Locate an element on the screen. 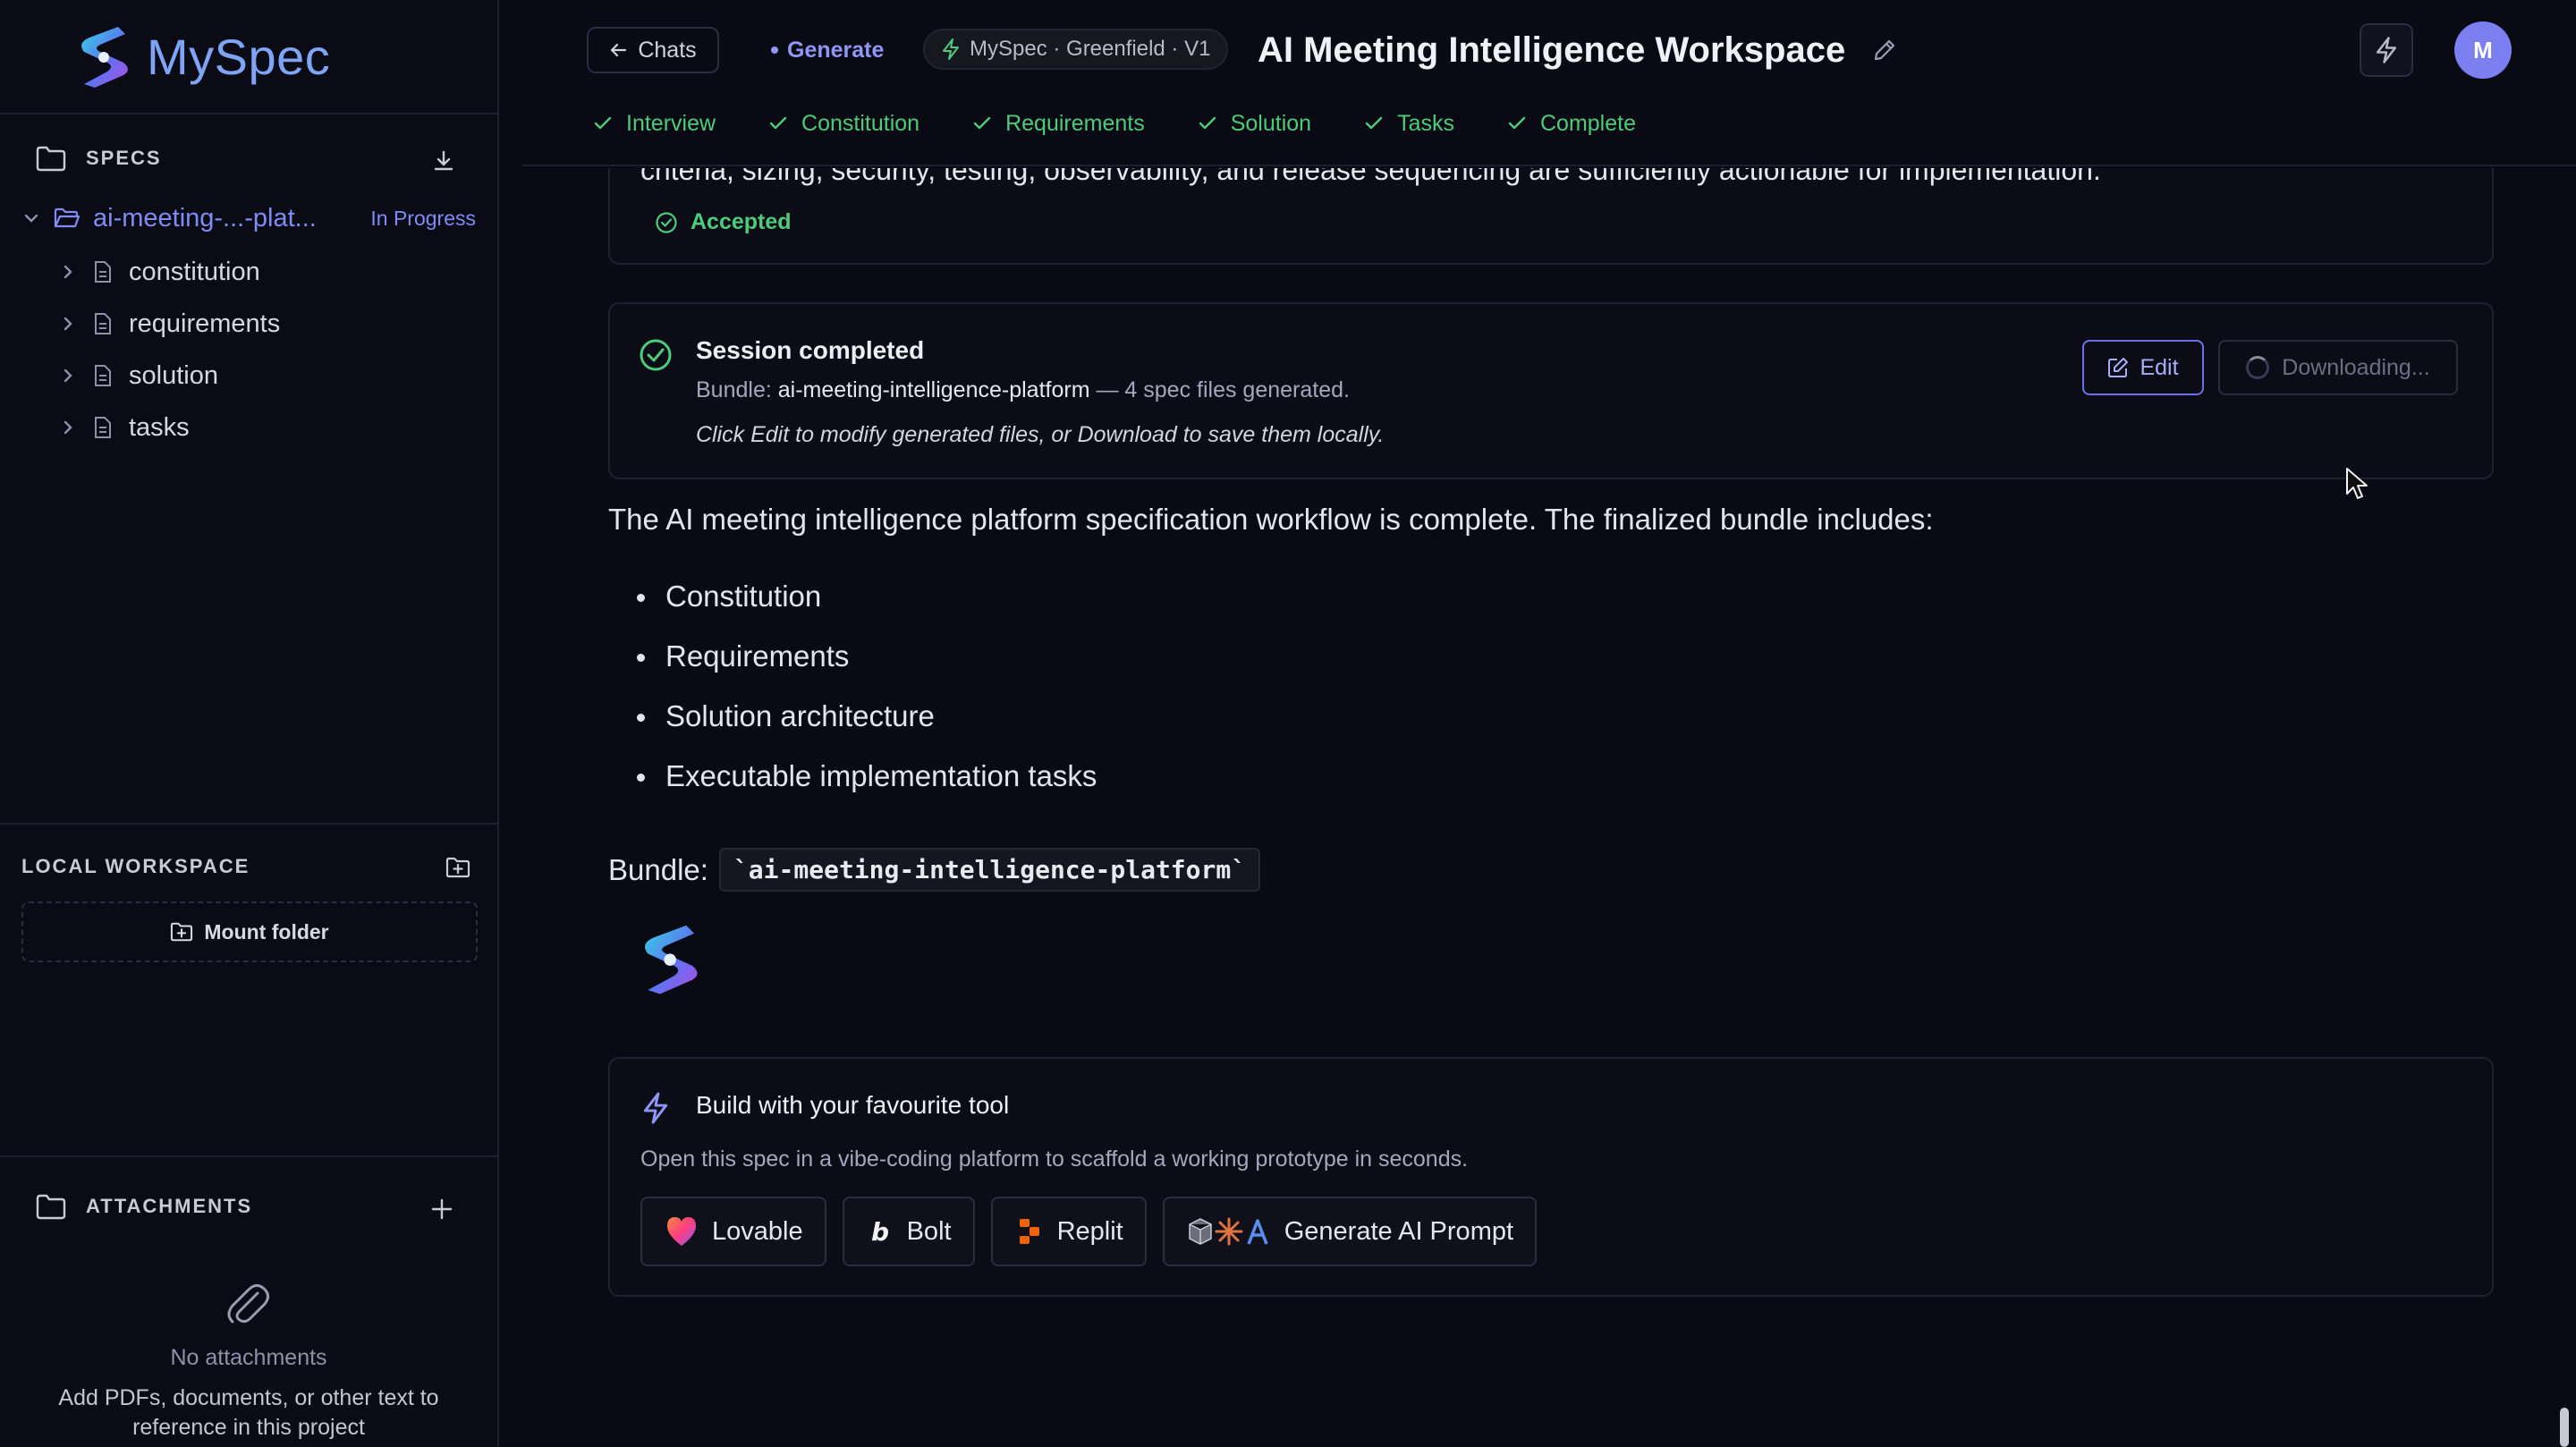 Image resolution: width=2576 pixels, height=1447 pixels. step-complete: Complete is located at coordinates (1572, 124).